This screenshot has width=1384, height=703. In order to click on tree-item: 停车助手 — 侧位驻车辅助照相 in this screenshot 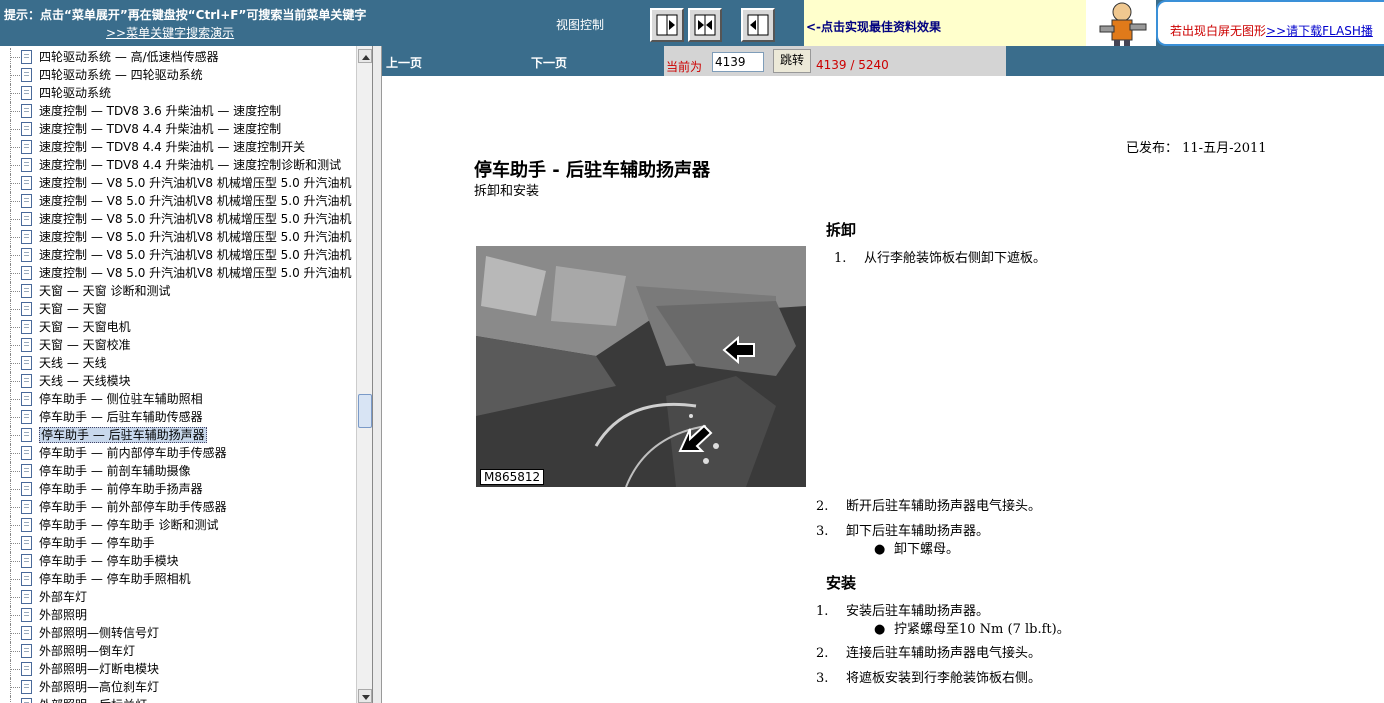, I will do `click(178, 399)`.